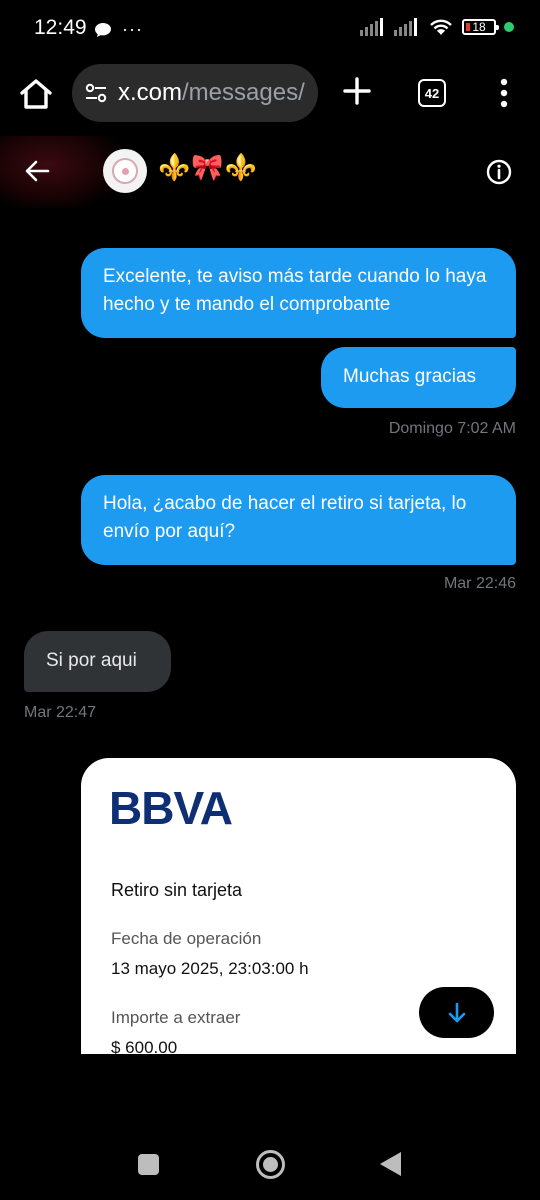 Image resolution: width=540 pixels, height=1200 pixels. I want to click on privacy-indicator, so click(509, 27).